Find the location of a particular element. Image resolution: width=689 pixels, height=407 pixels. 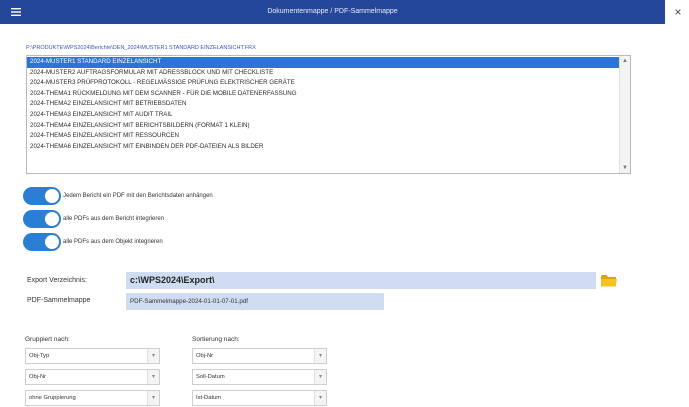

pdf-collection-label: PDF-Sammelmappe is located at coordinates (59, 300).